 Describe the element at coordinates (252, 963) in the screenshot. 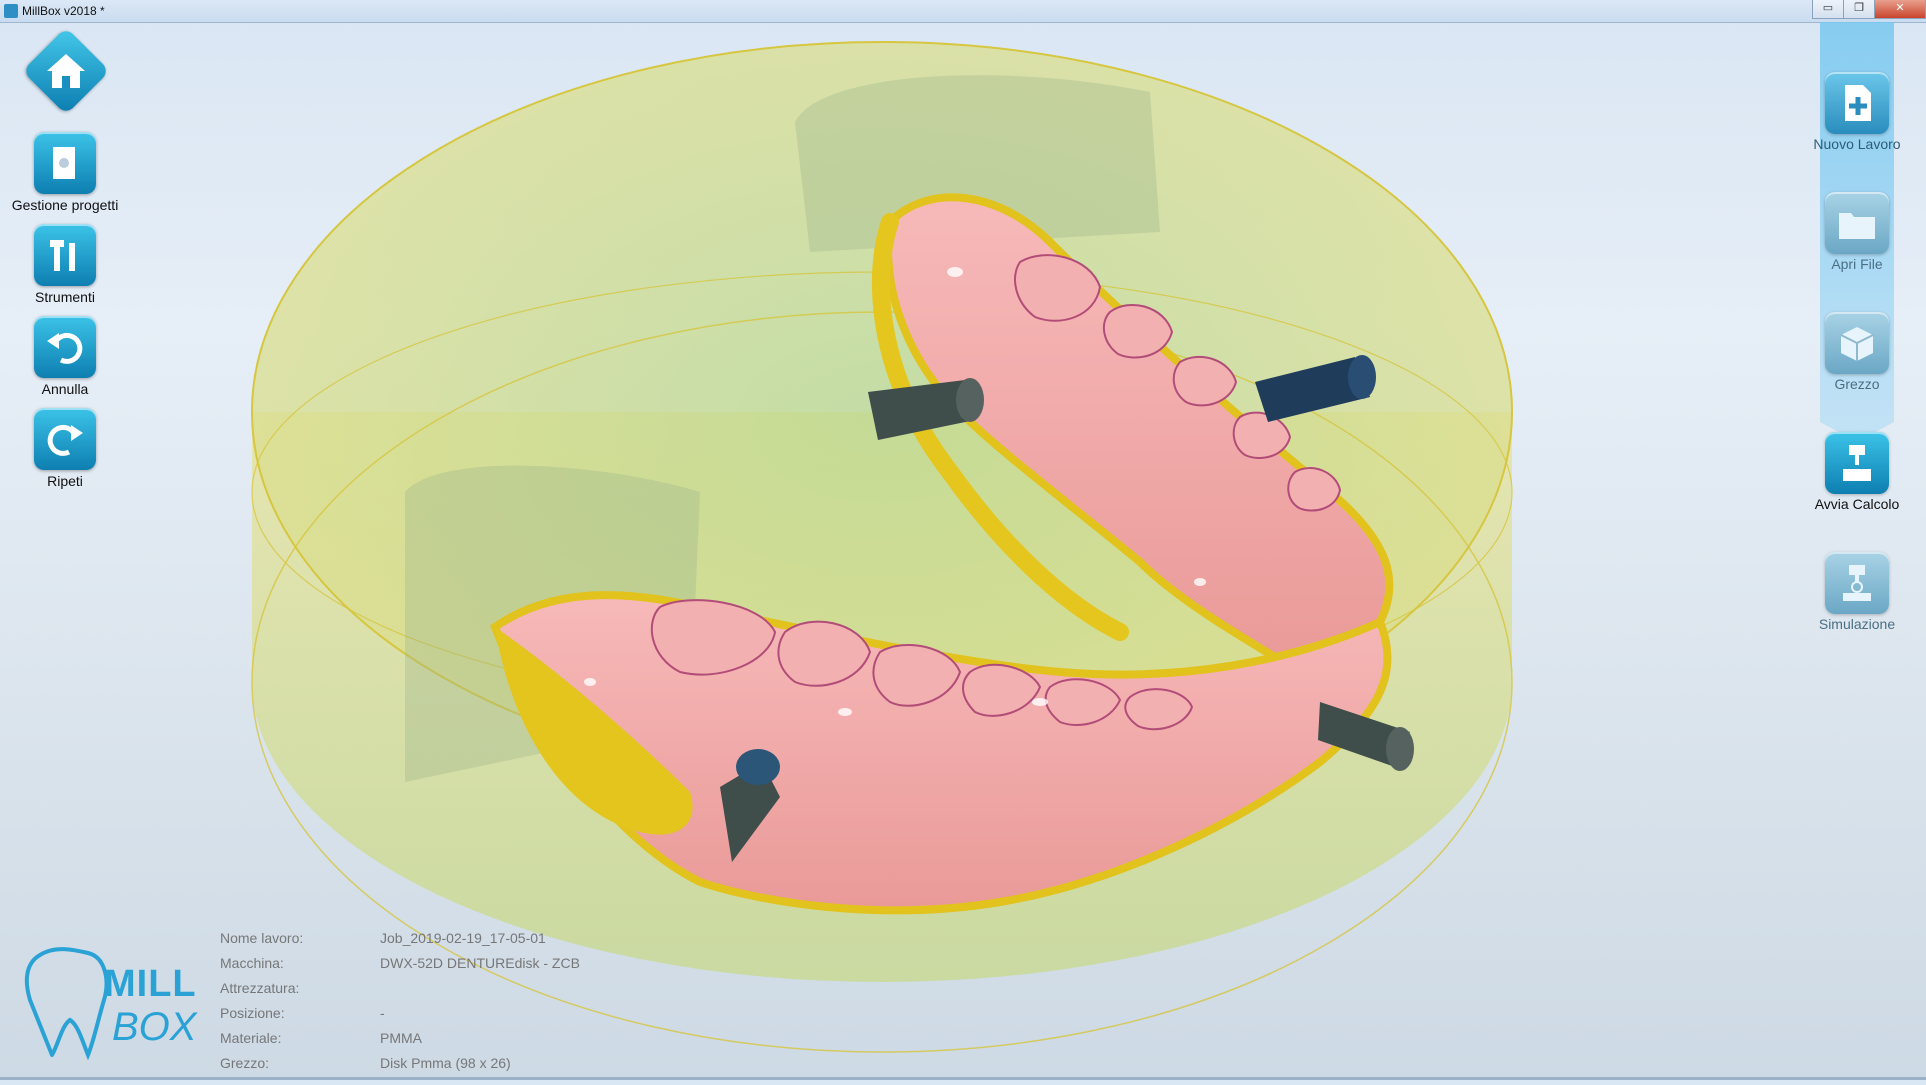

I see `info-key: Macchina:` at that location.